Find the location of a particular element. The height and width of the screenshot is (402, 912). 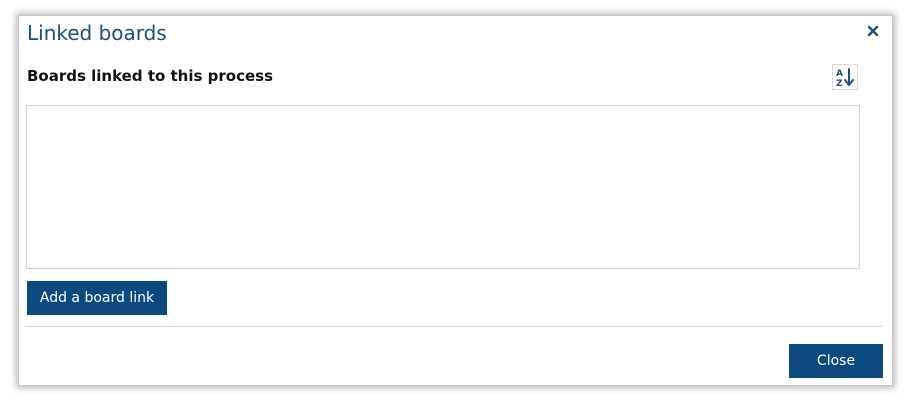

sort-az-icon: A Z is located at coordinates (845, 78).